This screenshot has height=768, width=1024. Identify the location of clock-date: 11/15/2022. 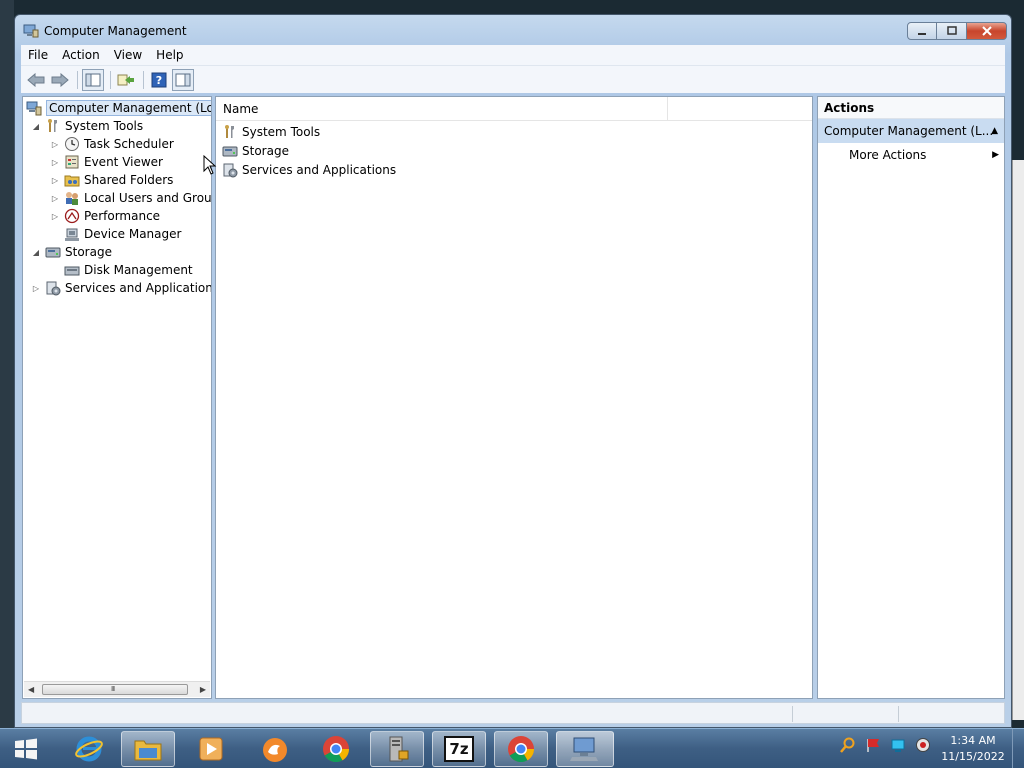
(973, 756).